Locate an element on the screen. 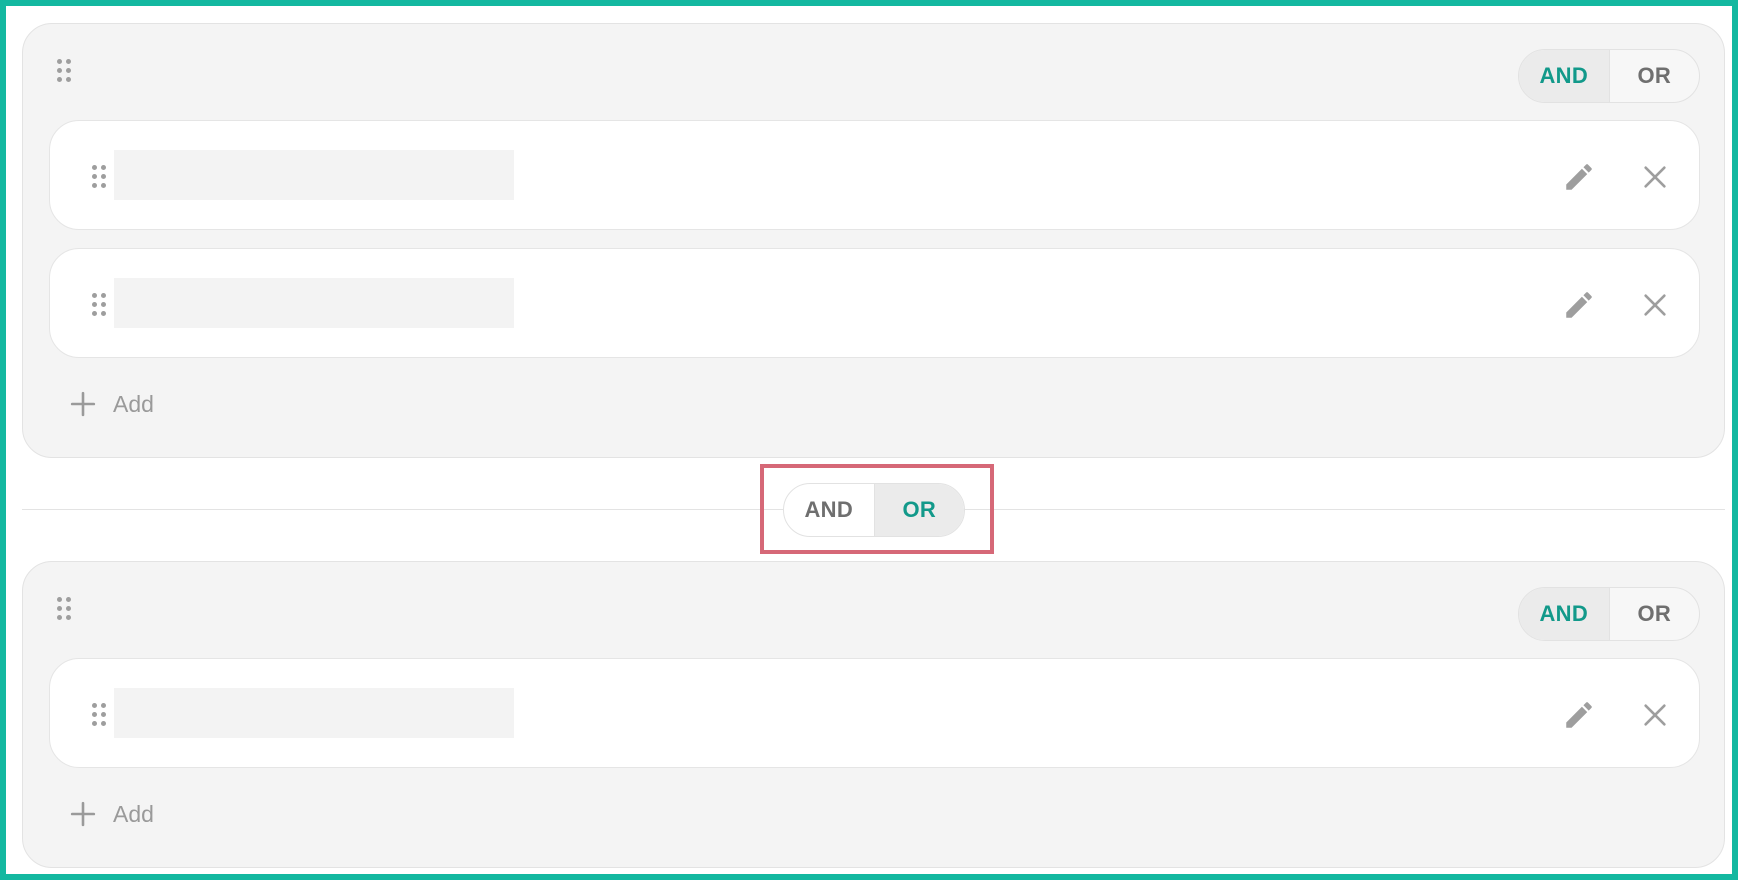 Image resolution: width=1738 pixels, height=880 pixels. group-connector-toggle: AND OR is located at coordinates (874, 510).